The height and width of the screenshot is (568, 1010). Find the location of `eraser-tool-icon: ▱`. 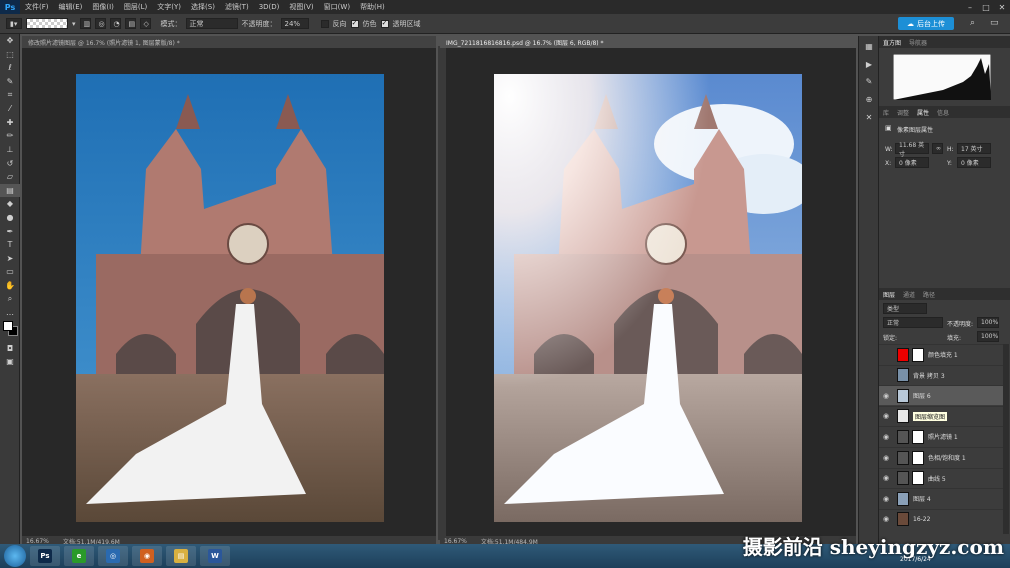

eraser-tool-icon: ▱ is located at coordinates (10, 177).